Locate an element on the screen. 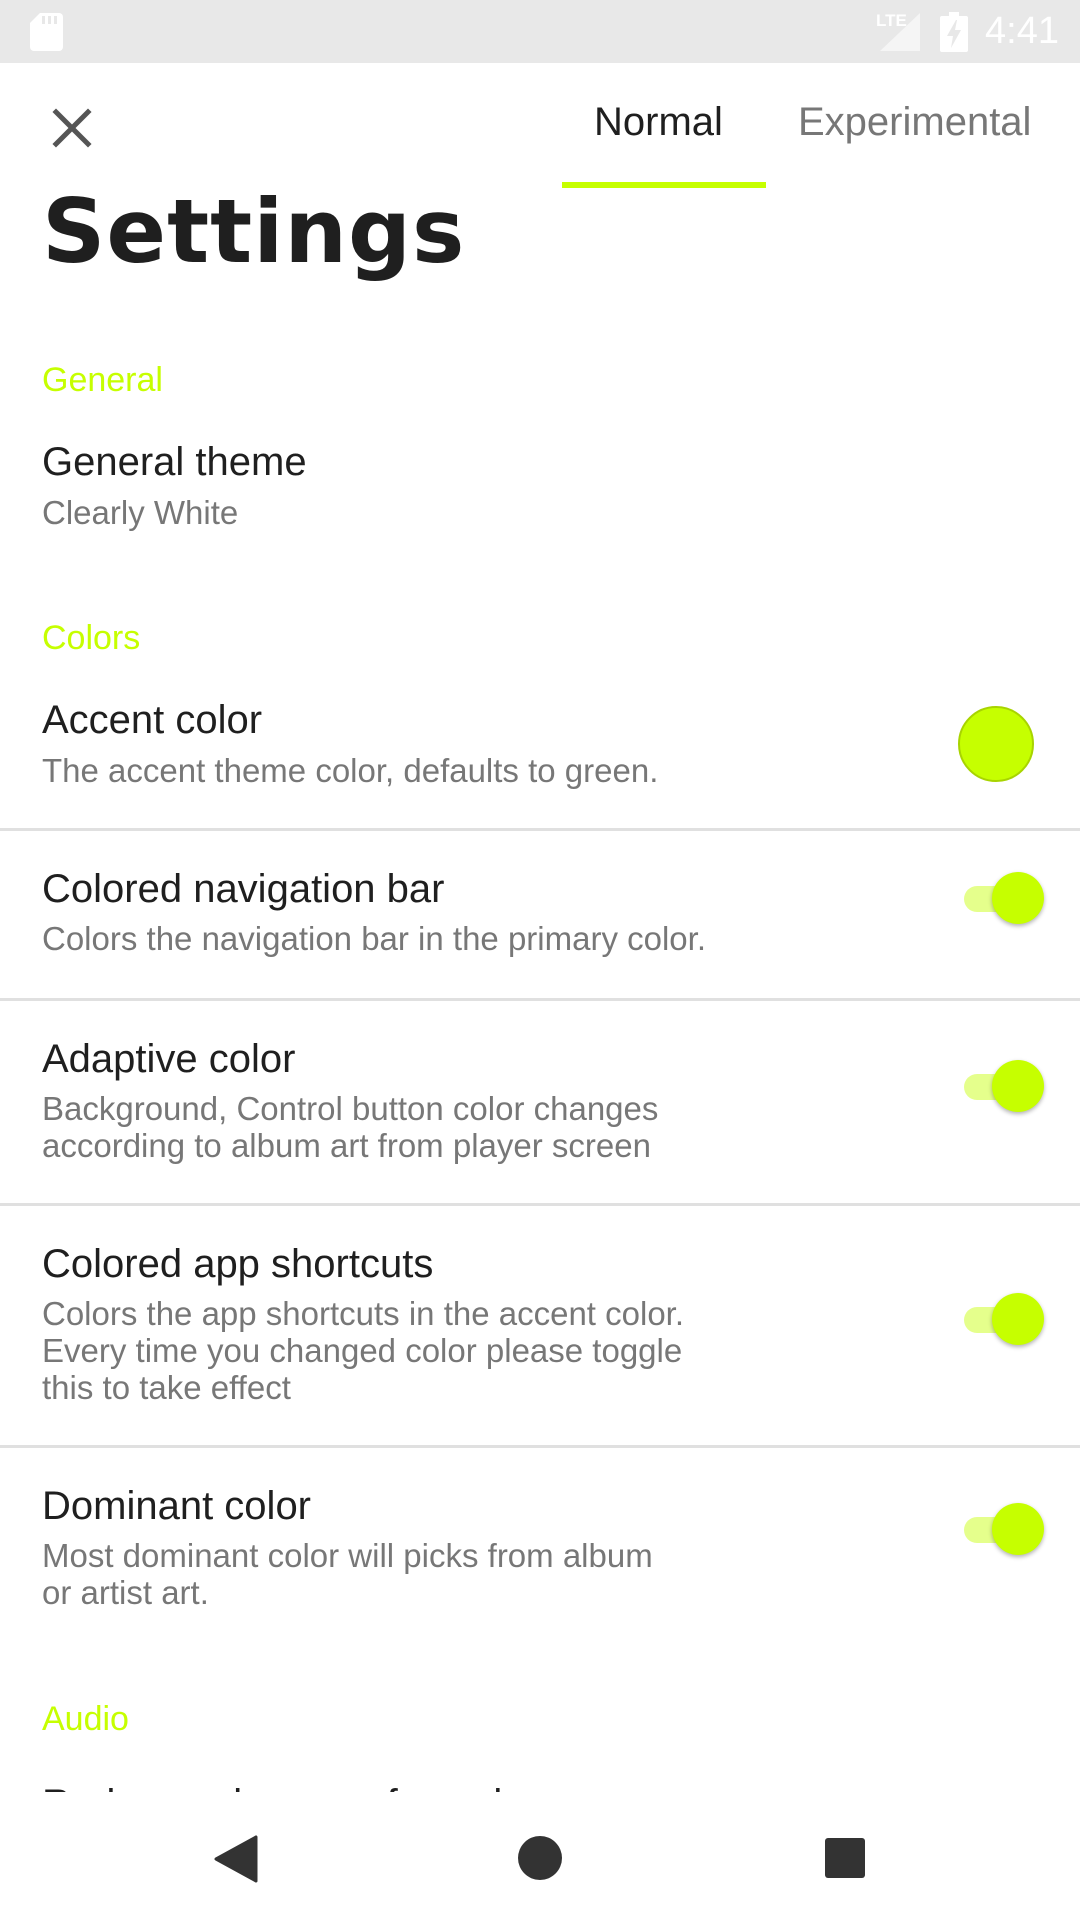 The height and width of the screenshot is (1920, 1080). tab-experimental: Experimental is located at coordinates (914, 122).